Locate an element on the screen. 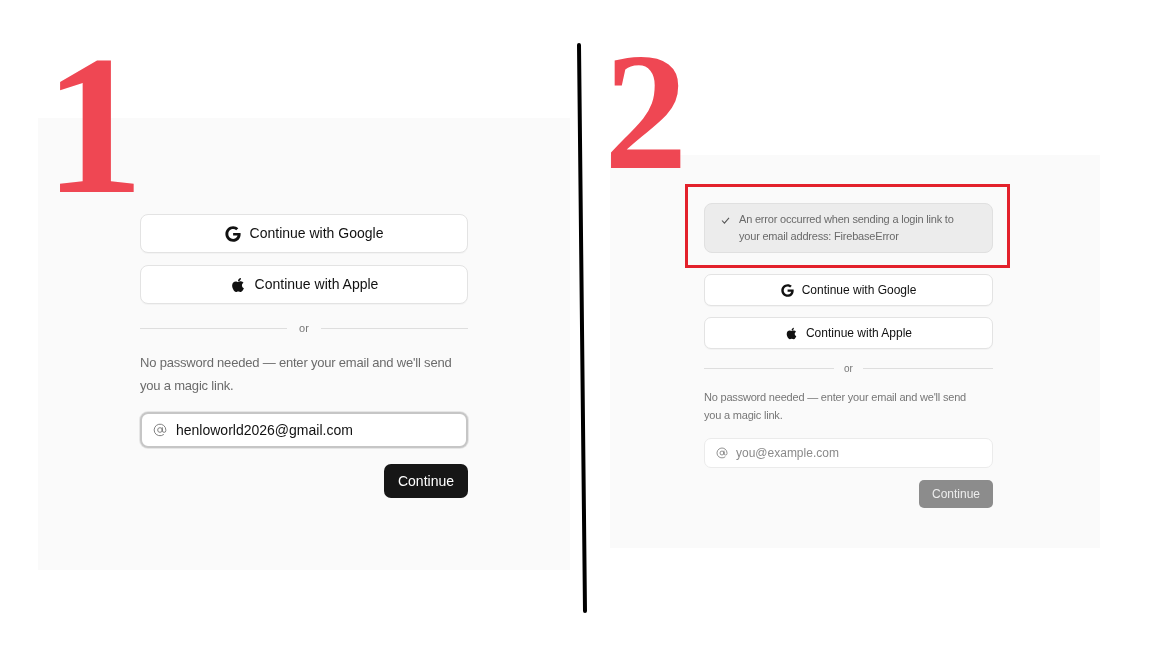 This screenshot has width=1152, height=648. step-number: 2 is located at coordinates (646, 111).